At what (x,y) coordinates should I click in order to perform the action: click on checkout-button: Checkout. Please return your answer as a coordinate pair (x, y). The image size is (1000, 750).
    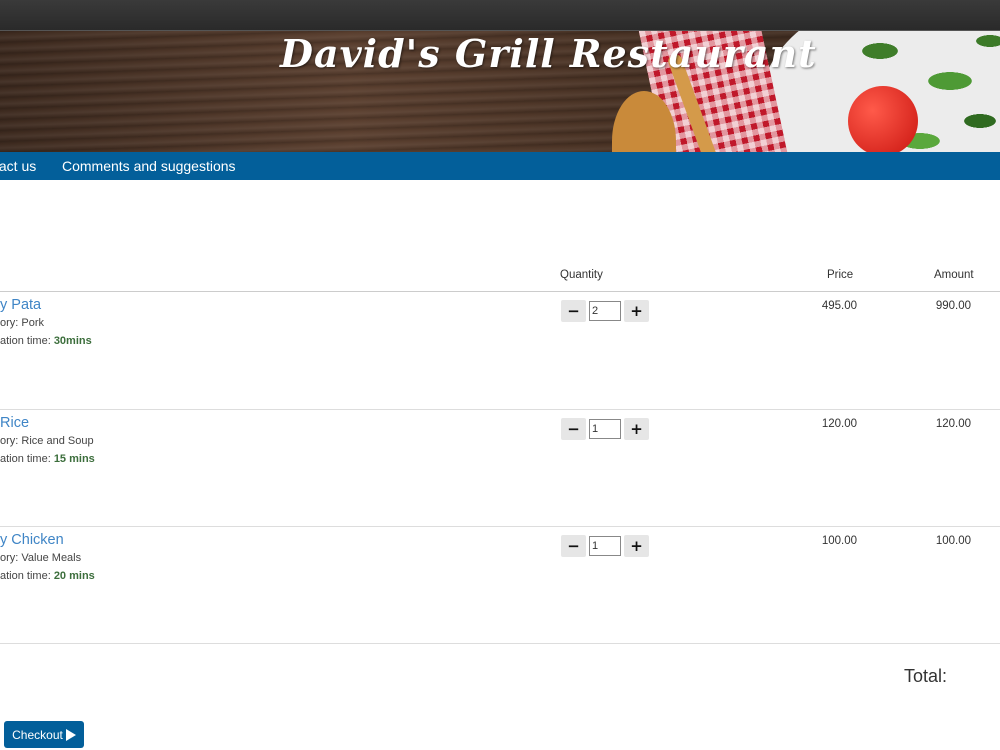
    Looking at the image, I should click on (44, 734).